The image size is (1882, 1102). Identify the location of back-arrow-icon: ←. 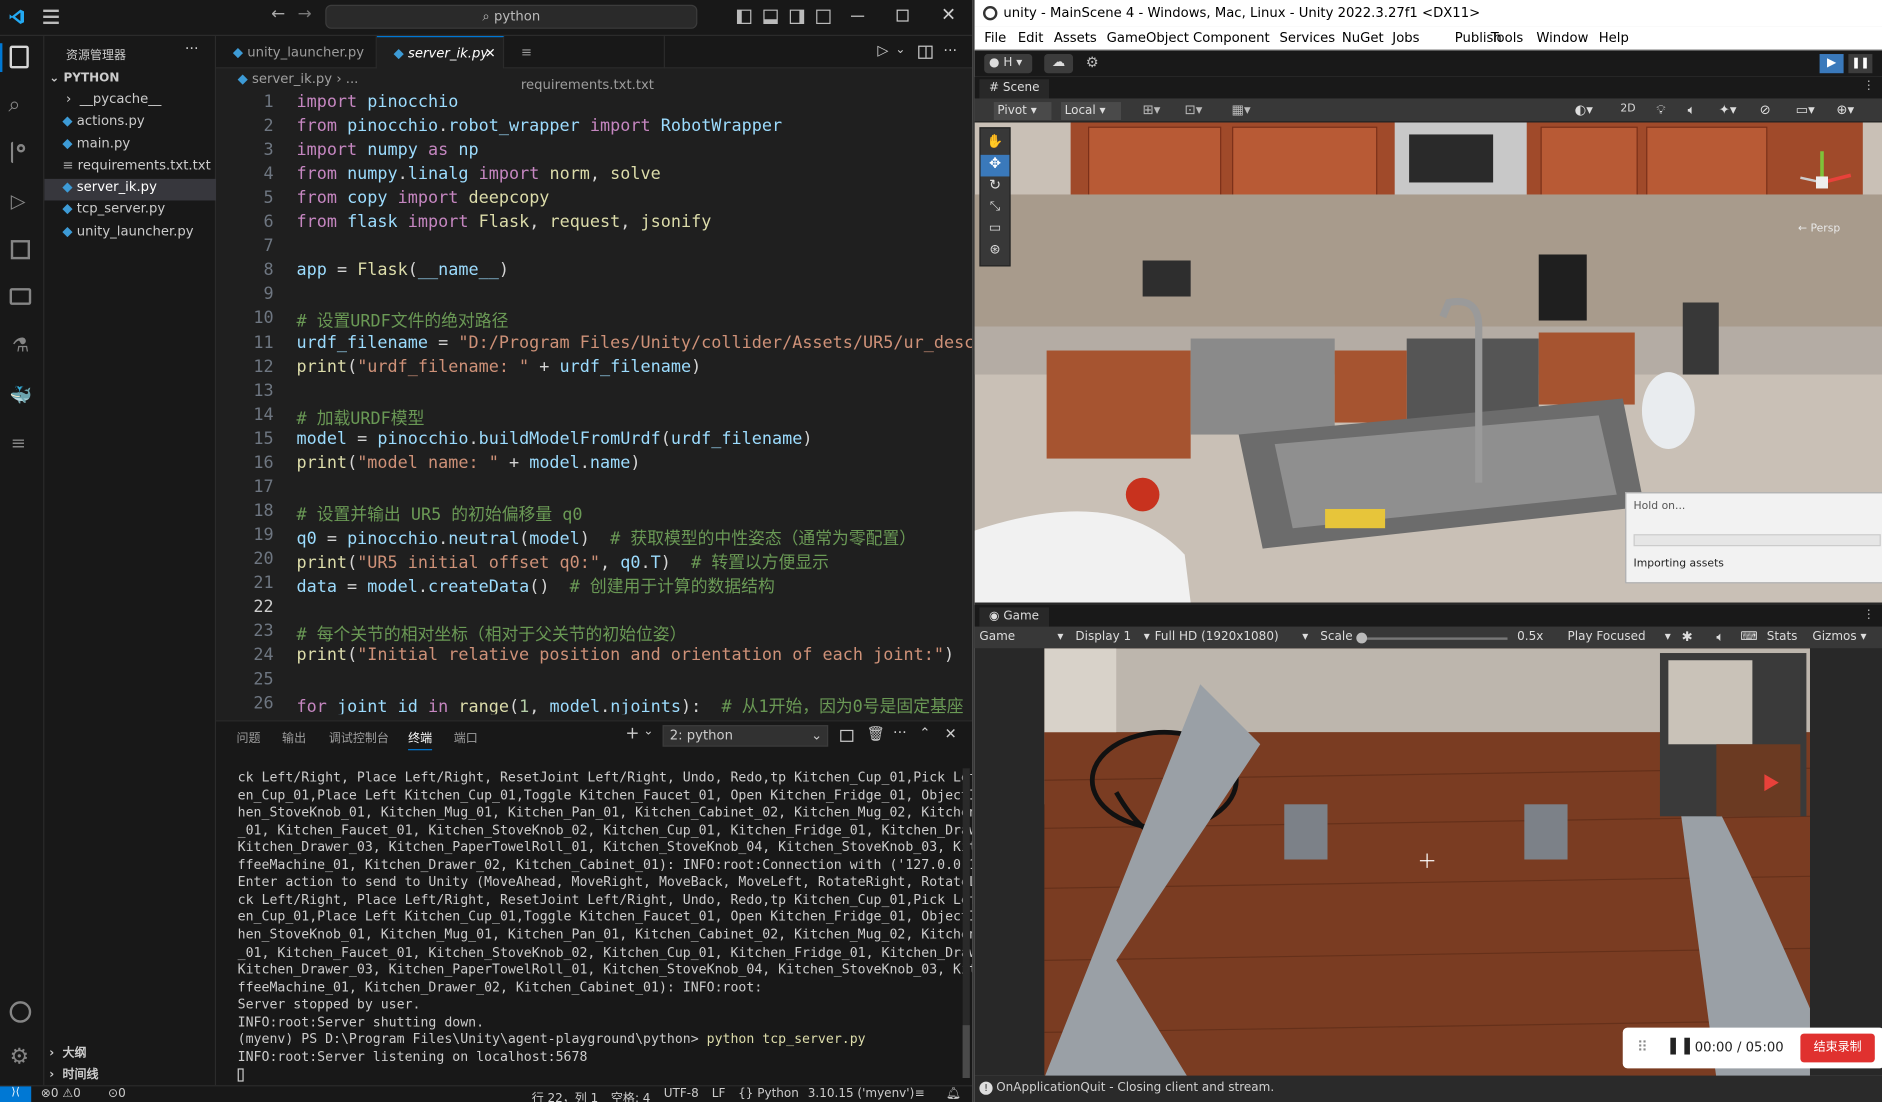
(278, 14).